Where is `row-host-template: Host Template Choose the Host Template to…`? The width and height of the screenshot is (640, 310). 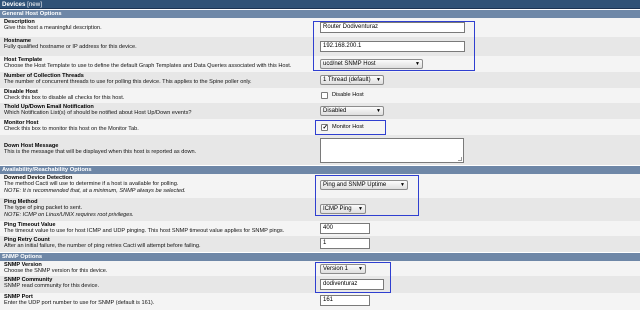 row-host-template: Host Template Choose the Host Template to… is located at coordinates (320, 64).